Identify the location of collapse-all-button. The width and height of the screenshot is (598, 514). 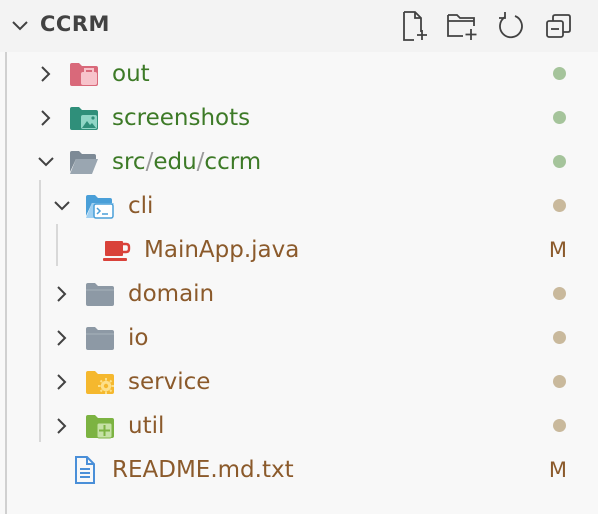
(559, 26).